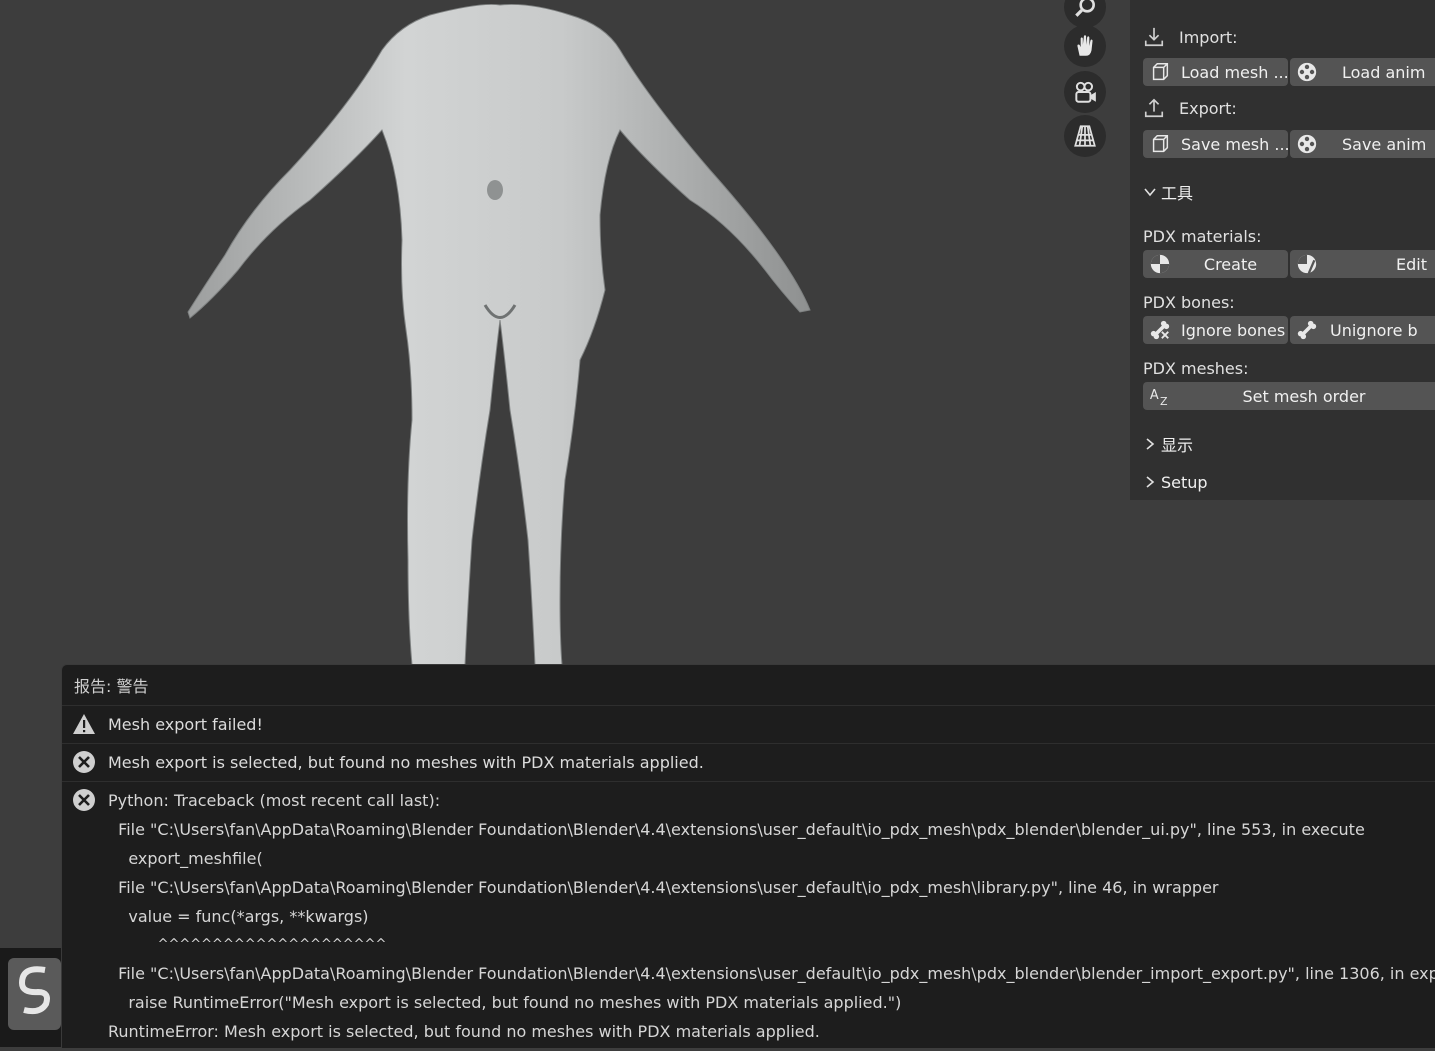  Describe the element at coordinates (1208, 37) in the screenshot. I see `import-label: Import:` at that location.